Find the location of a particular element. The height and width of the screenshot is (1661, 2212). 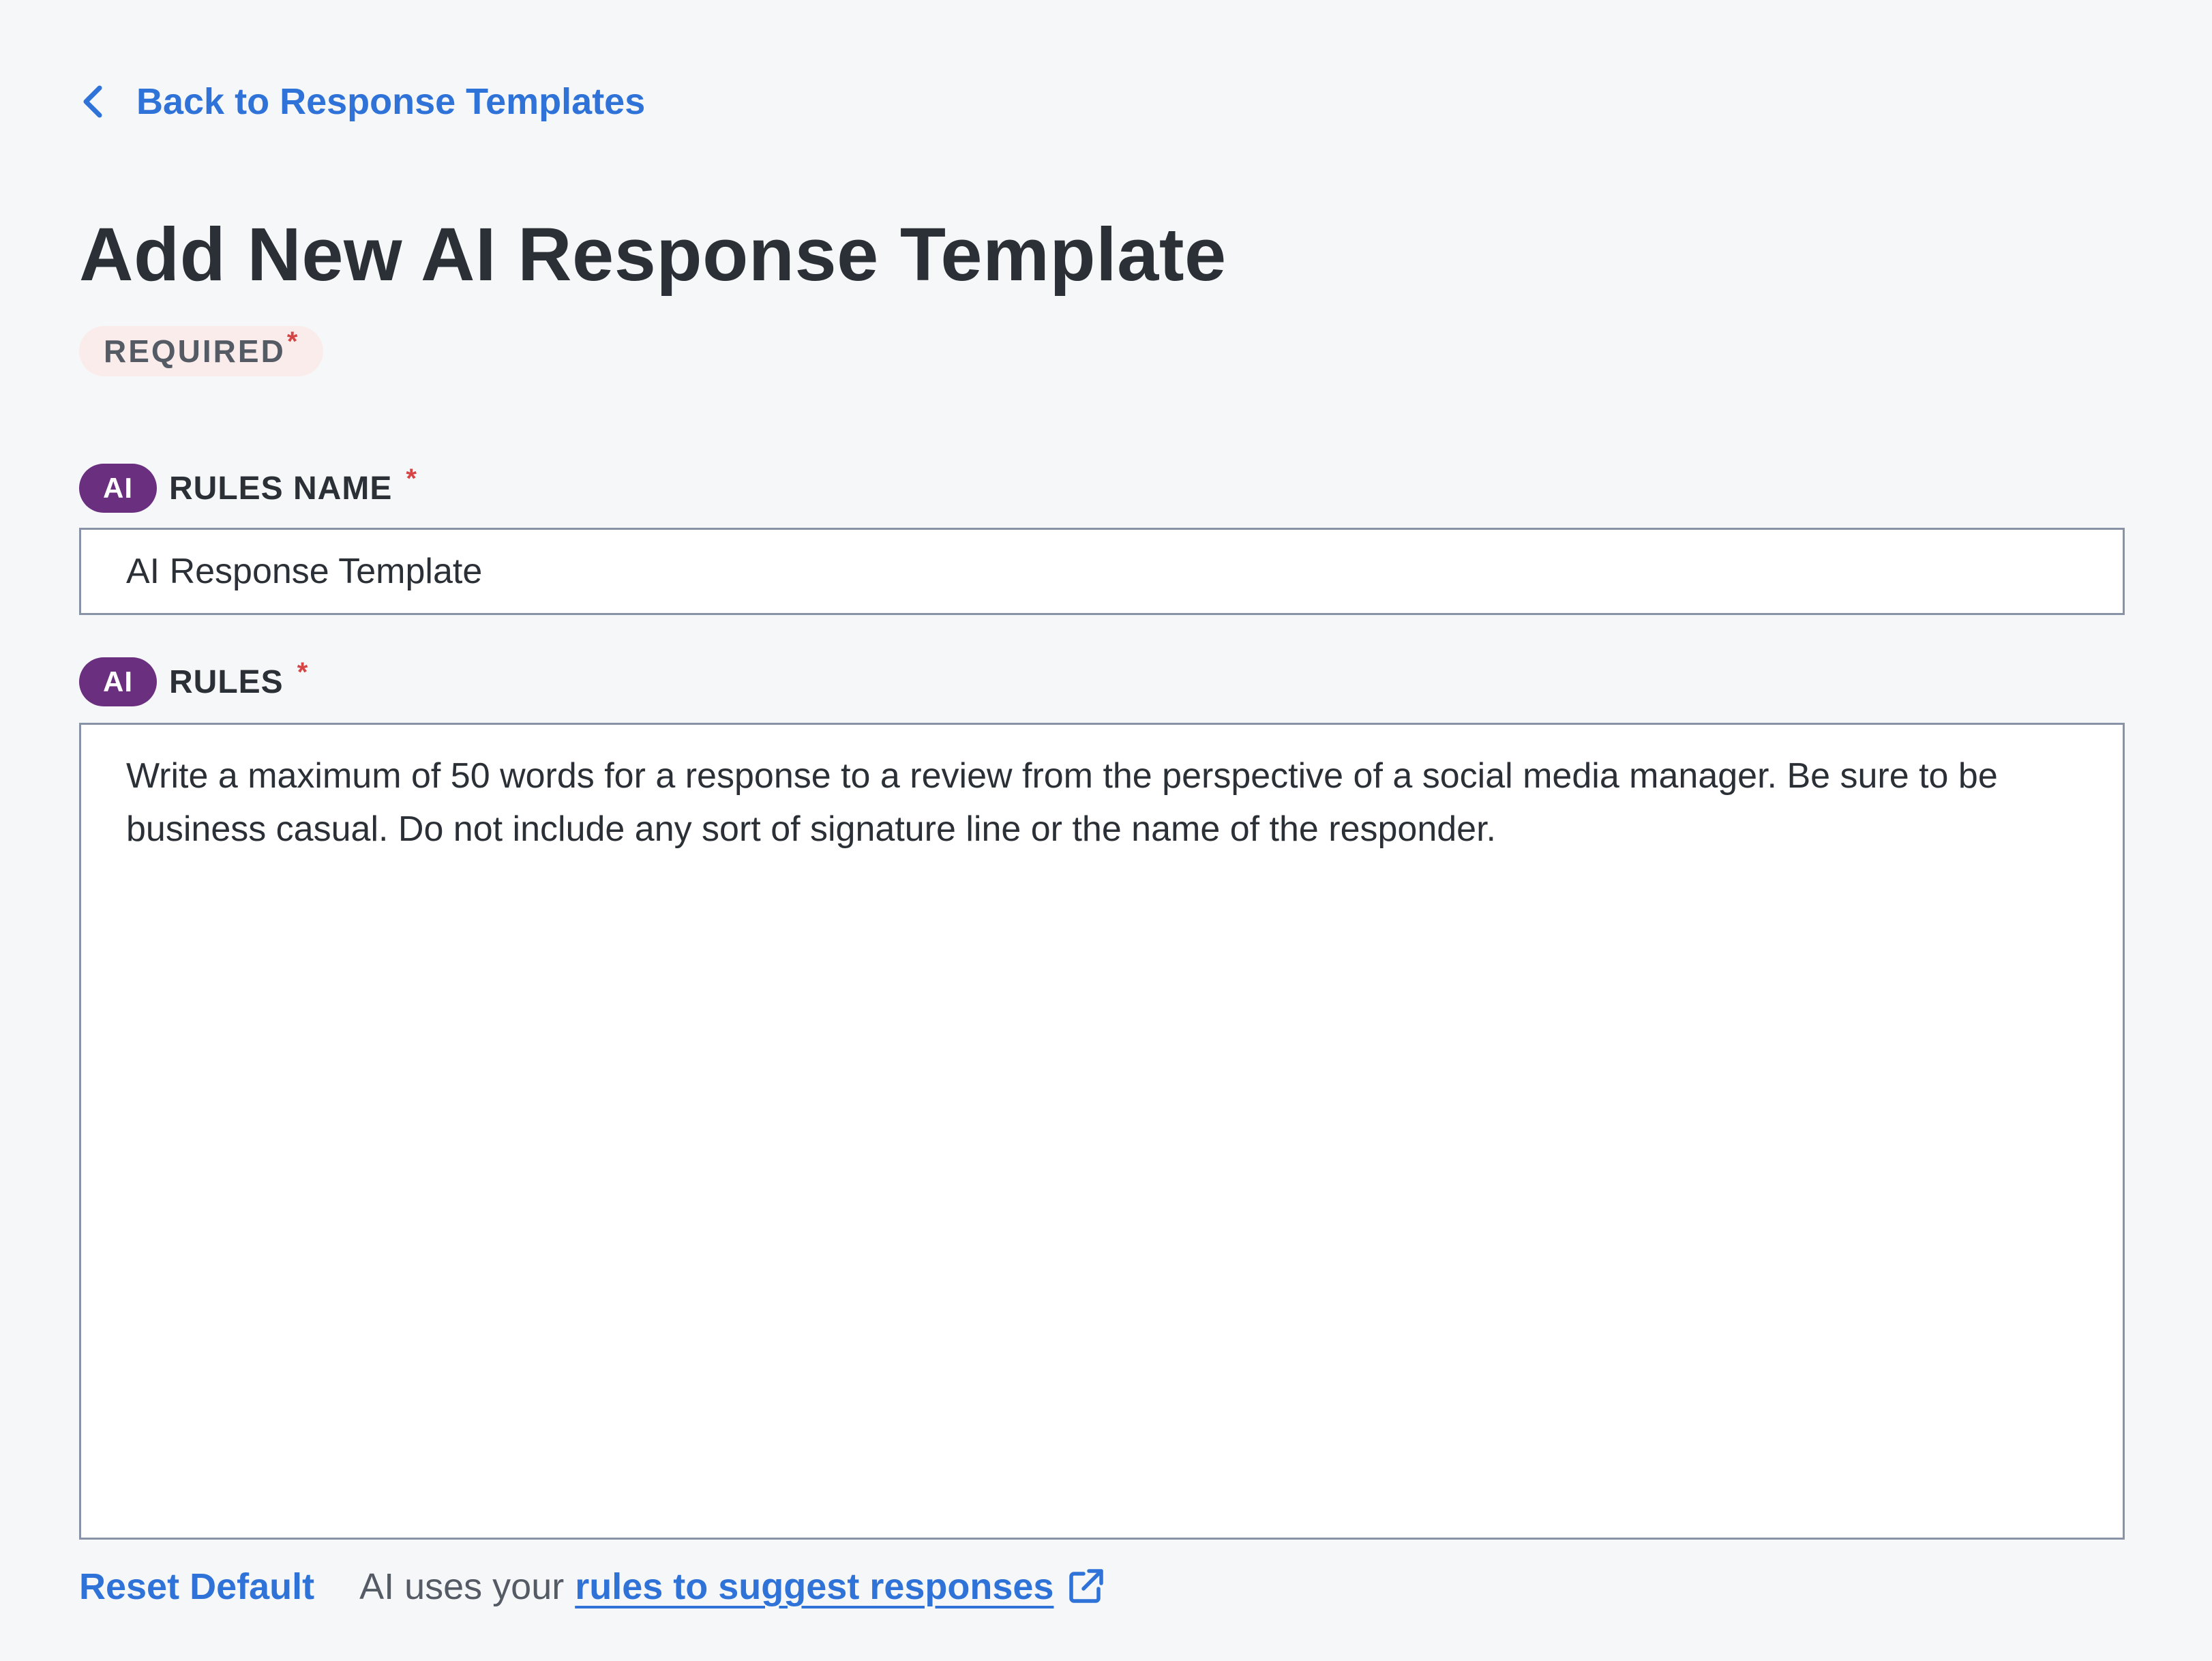

helper-text: AI uses your is located at coordinates (462, 1586).